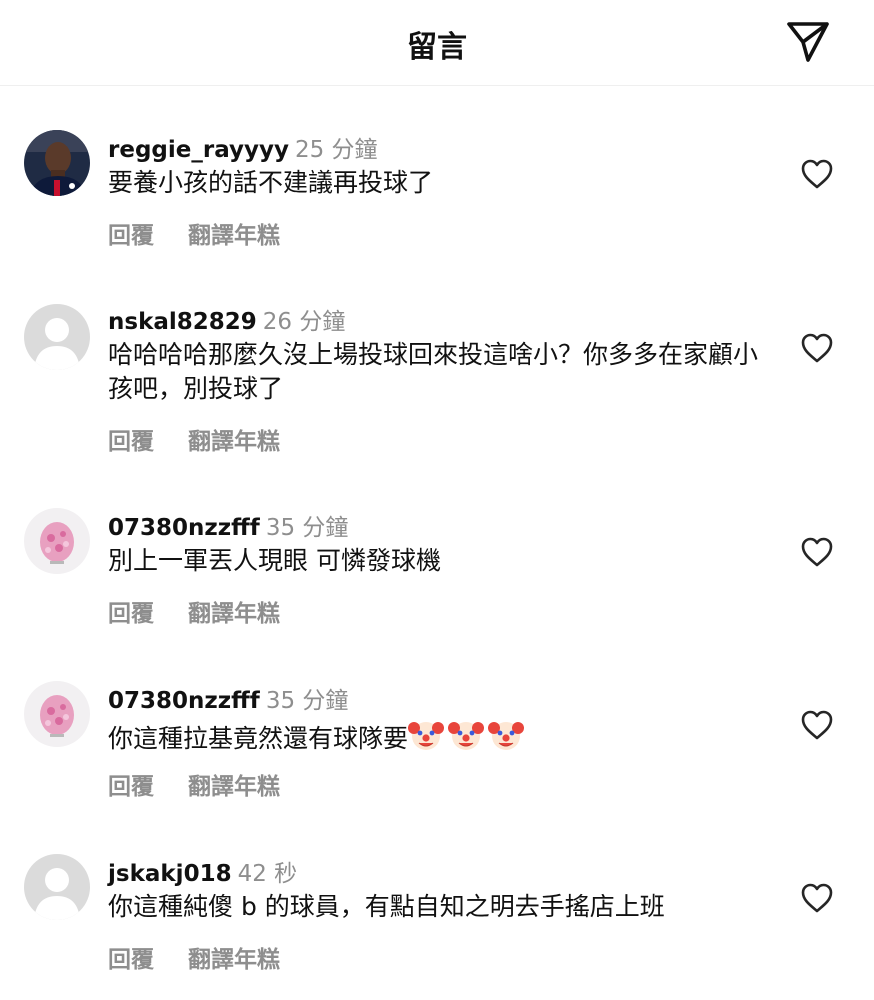 The image size is (874, 1000). I want to click on comment-text: 哈哈哈哈那麼久沒上場投球回來投這啥小？你多多在家顧小孩吧，別投球了, so click(433, 371).